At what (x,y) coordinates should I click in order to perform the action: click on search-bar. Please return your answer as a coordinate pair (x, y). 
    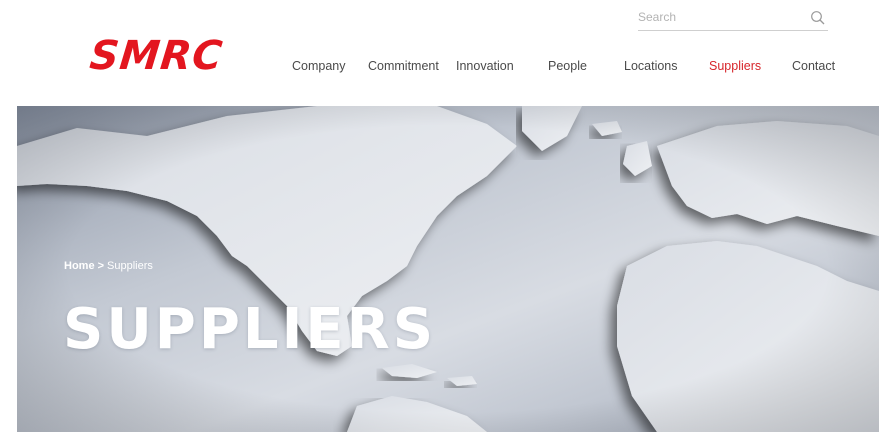
    Looking at the image, I should click on (733, 18).